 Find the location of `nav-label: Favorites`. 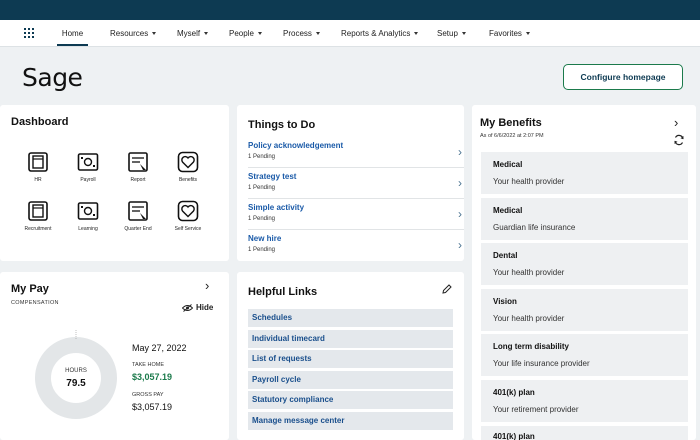

nav-label: Favorites is located at coordinates (505, 33).